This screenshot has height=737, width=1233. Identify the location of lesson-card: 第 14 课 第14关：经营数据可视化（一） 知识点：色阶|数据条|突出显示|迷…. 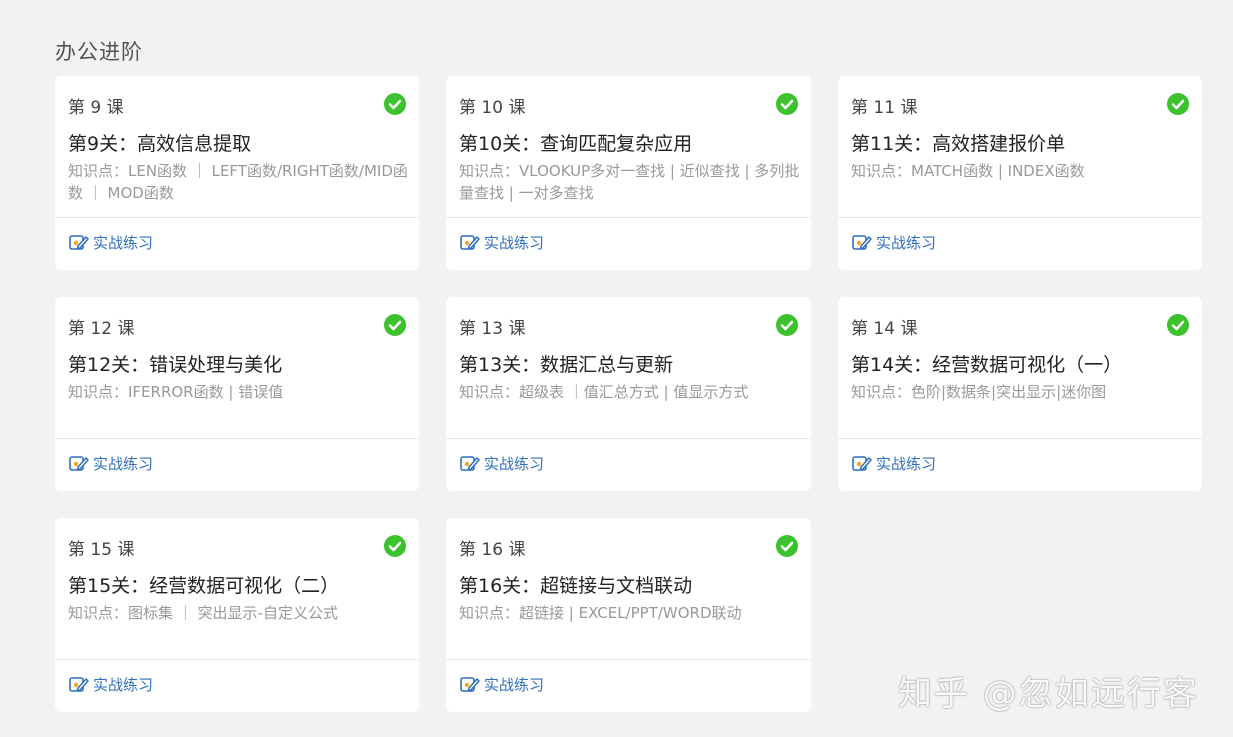
(1020, 394).